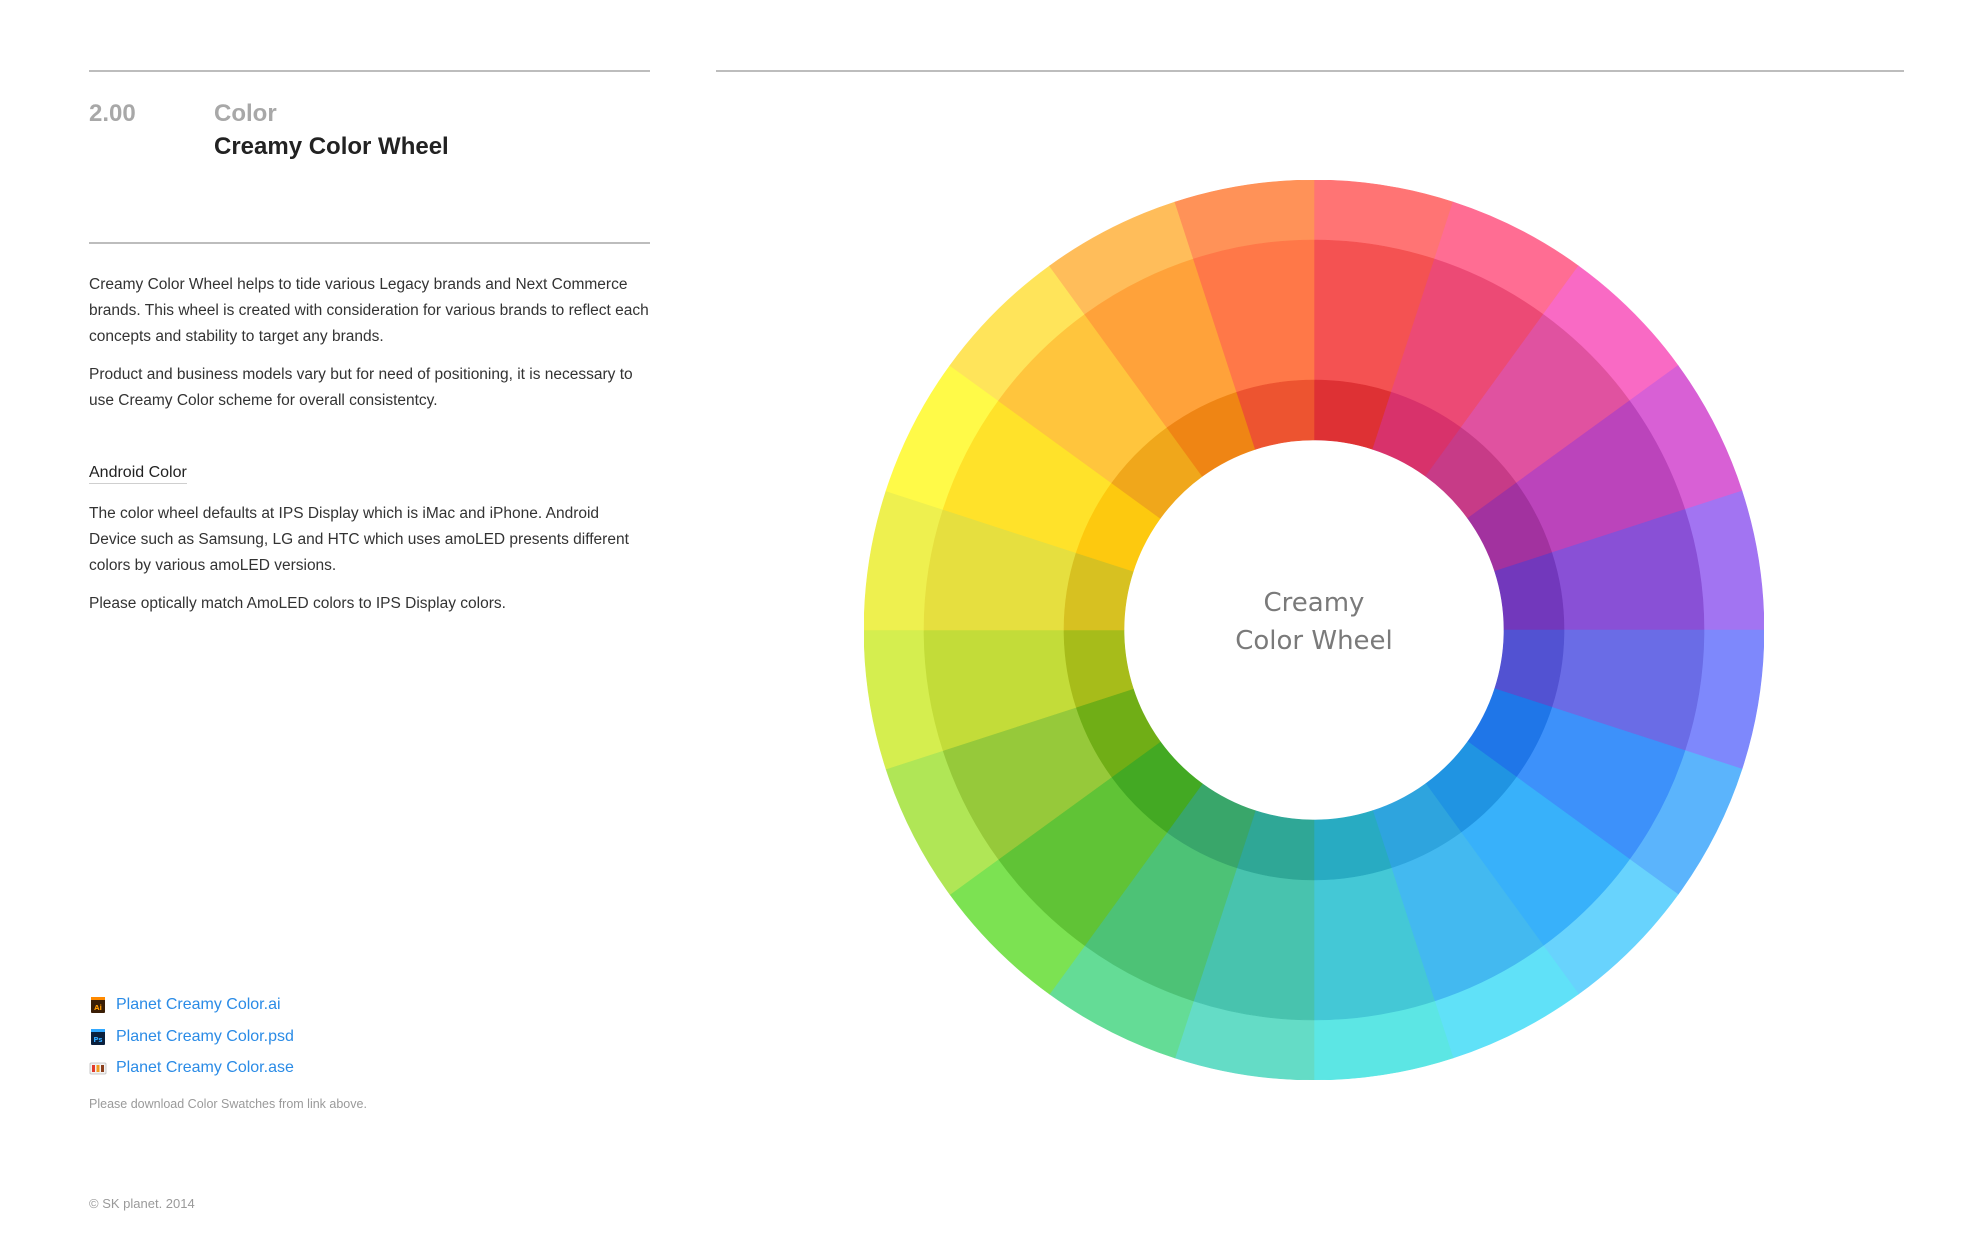 This screenshot has height=1240, width=1984. Describe the element at coordinates (1314, 603) in the screenshot. I see `wheel-center-label-line-1: Creamy` at that location.